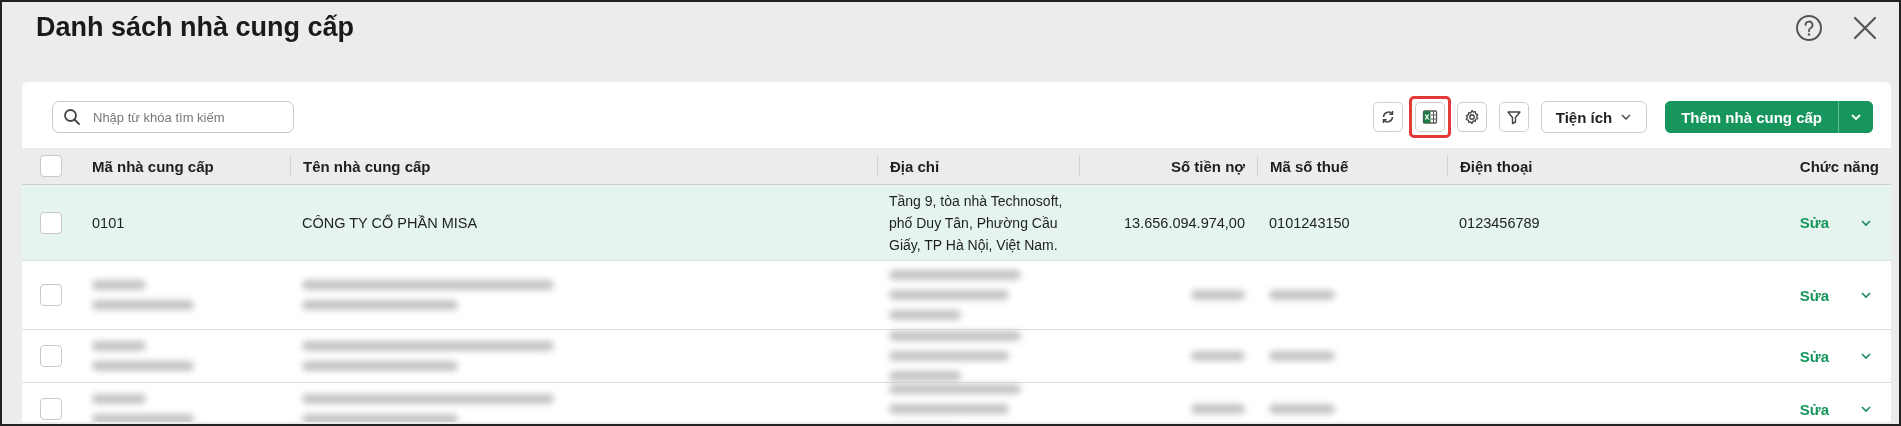  I want to click on filter-icon, so click(1513, 117).